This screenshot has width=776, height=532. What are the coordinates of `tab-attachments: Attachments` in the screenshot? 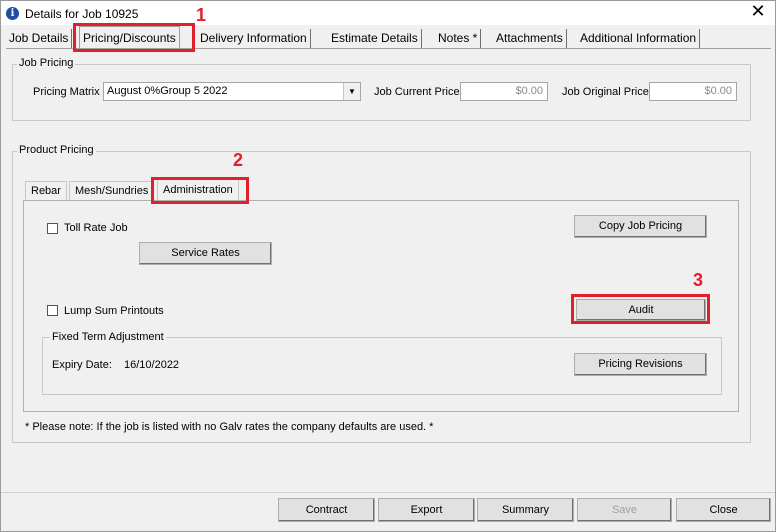 It's located at (530, 38).